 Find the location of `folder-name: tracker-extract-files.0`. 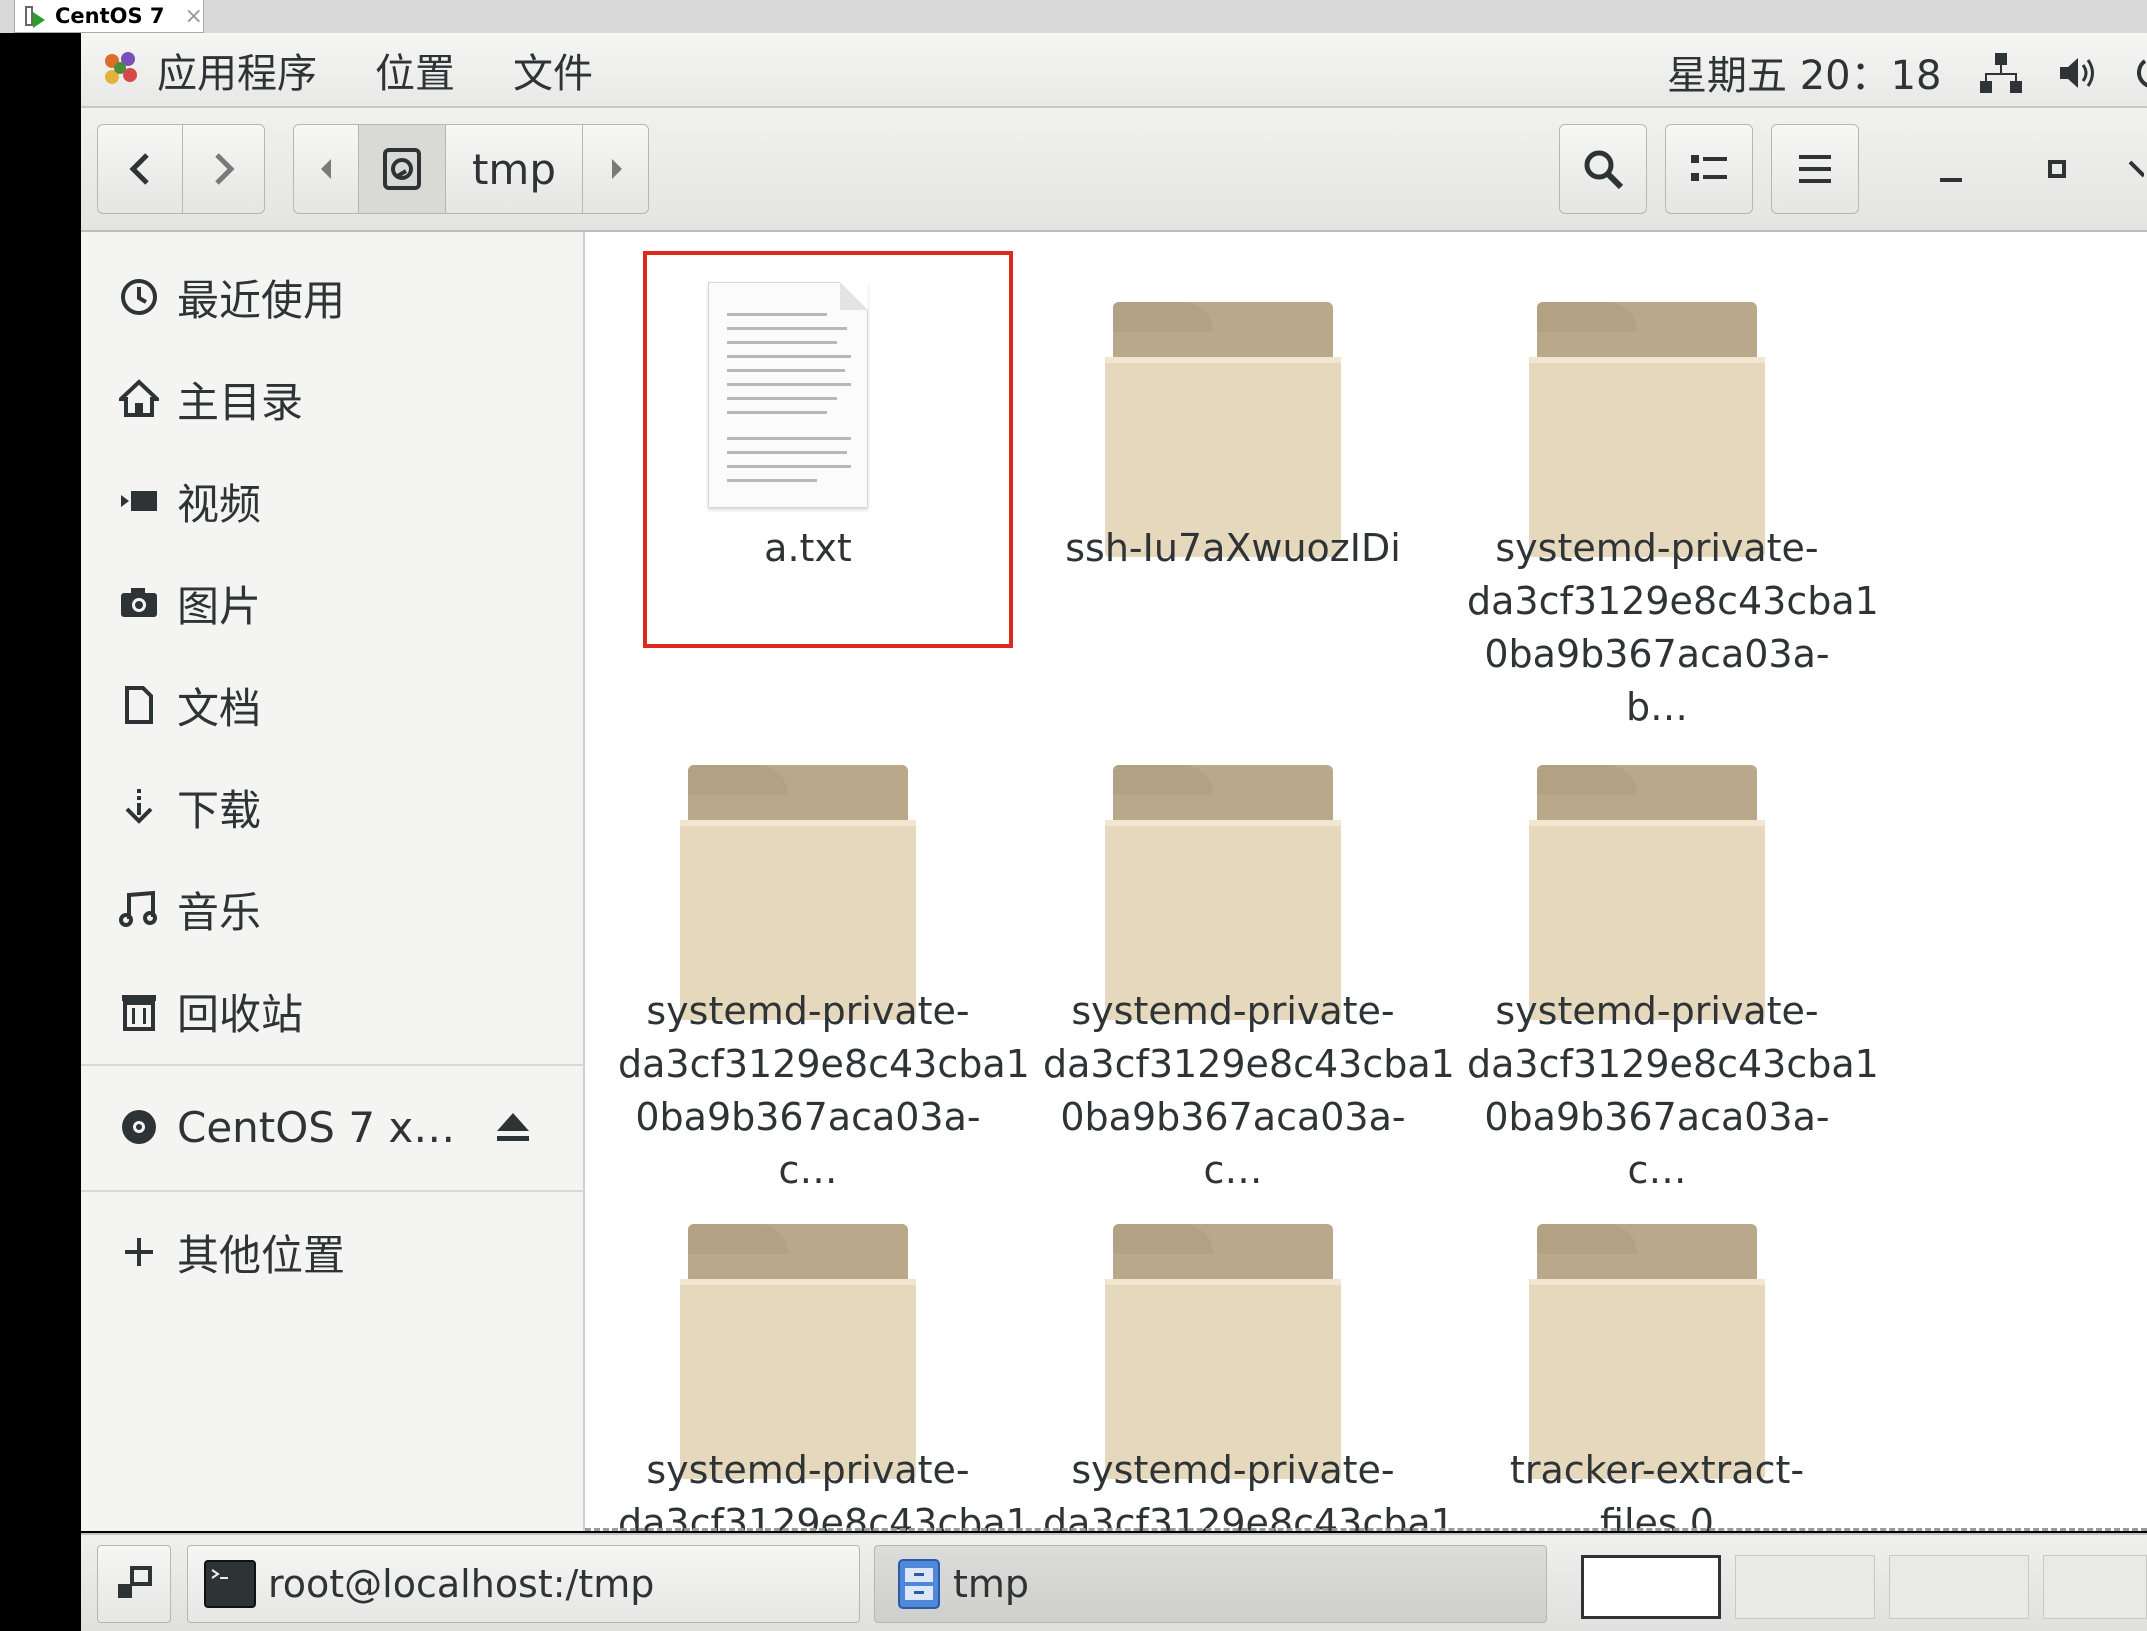

folder-name: tracker-extract-files.0 is located at coordinates (1657, 1489).